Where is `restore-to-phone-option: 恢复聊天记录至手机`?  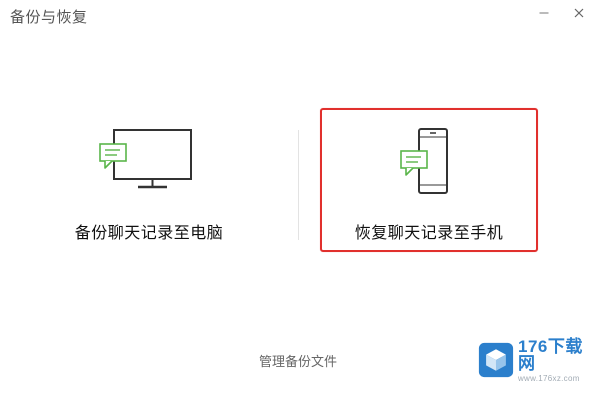
restore-to-phone-option: 恢复聊天记录至手机 is located at coordinates (429, 180).